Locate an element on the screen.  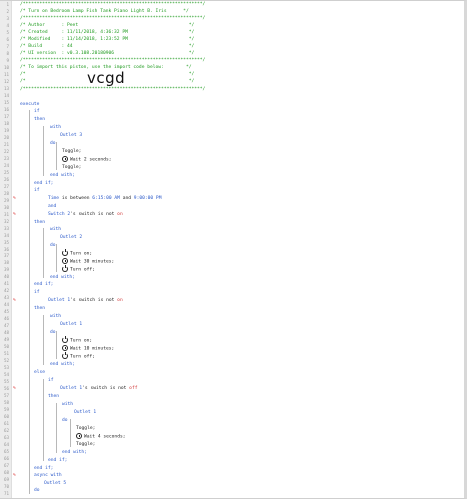
import-code: vcgd is located at coordinates (106, 78).